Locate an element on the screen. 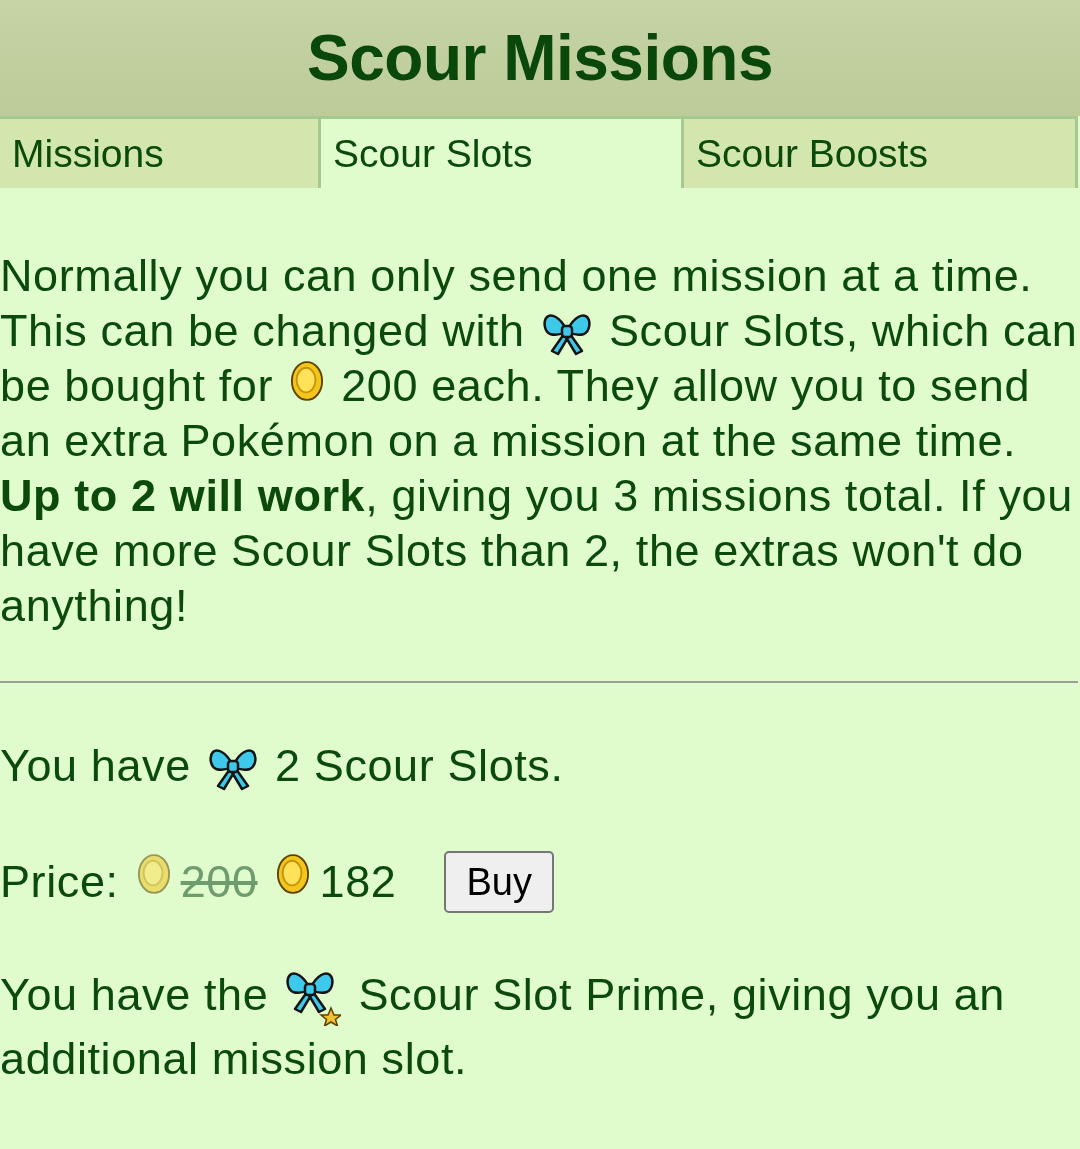 This screenshot has width=1080, height=1149. old-price: 200 is located at coordinates (219, 882).